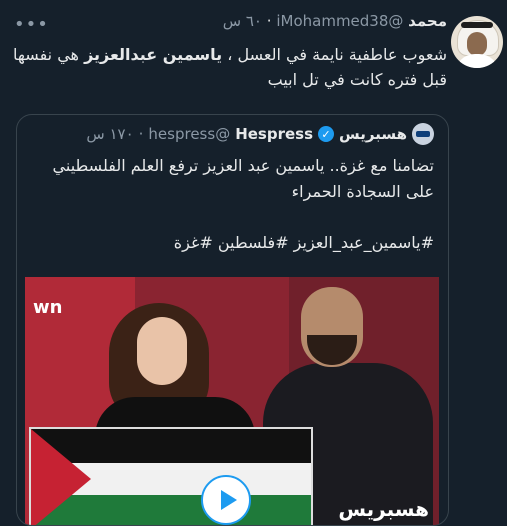 This screenshot has width=507, height=526. What do you see at coordinates (477, 25) in the screenshot?
I see `avatar-agal-shape` at bounding box center [477, 25].